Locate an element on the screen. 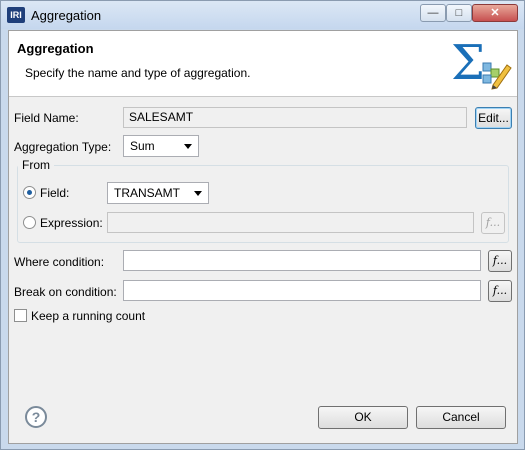 This screenshot has width=525, height=450. title-bar: IRI Aggregation — □ ✕ is located at coordinates (262, 15).